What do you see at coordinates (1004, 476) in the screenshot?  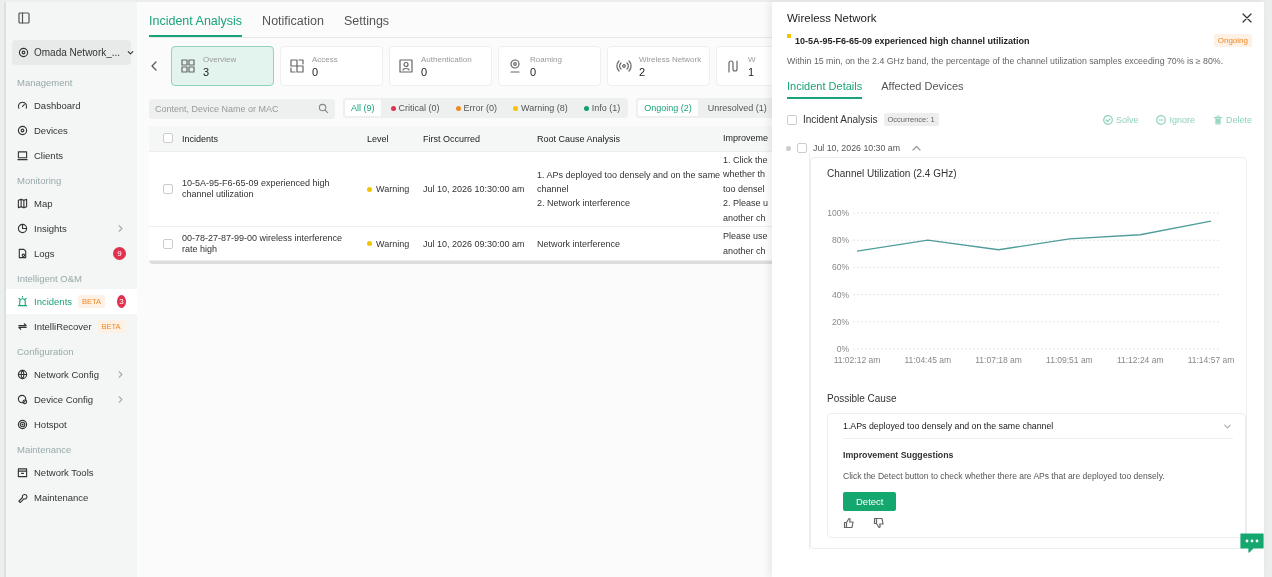 I see `suggestion-text: Click the Detect button to check whether there are APs that are deployed too densely.` at bounding box center [1004, 476].